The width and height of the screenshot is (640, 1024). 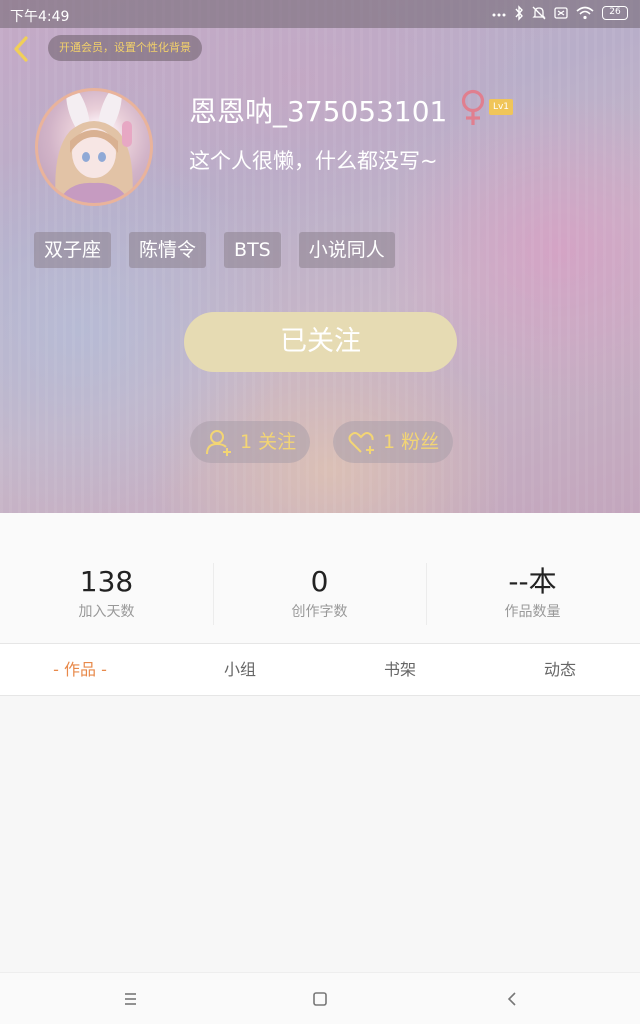 I want to click on sim-icon, so click(x=561, y=13).